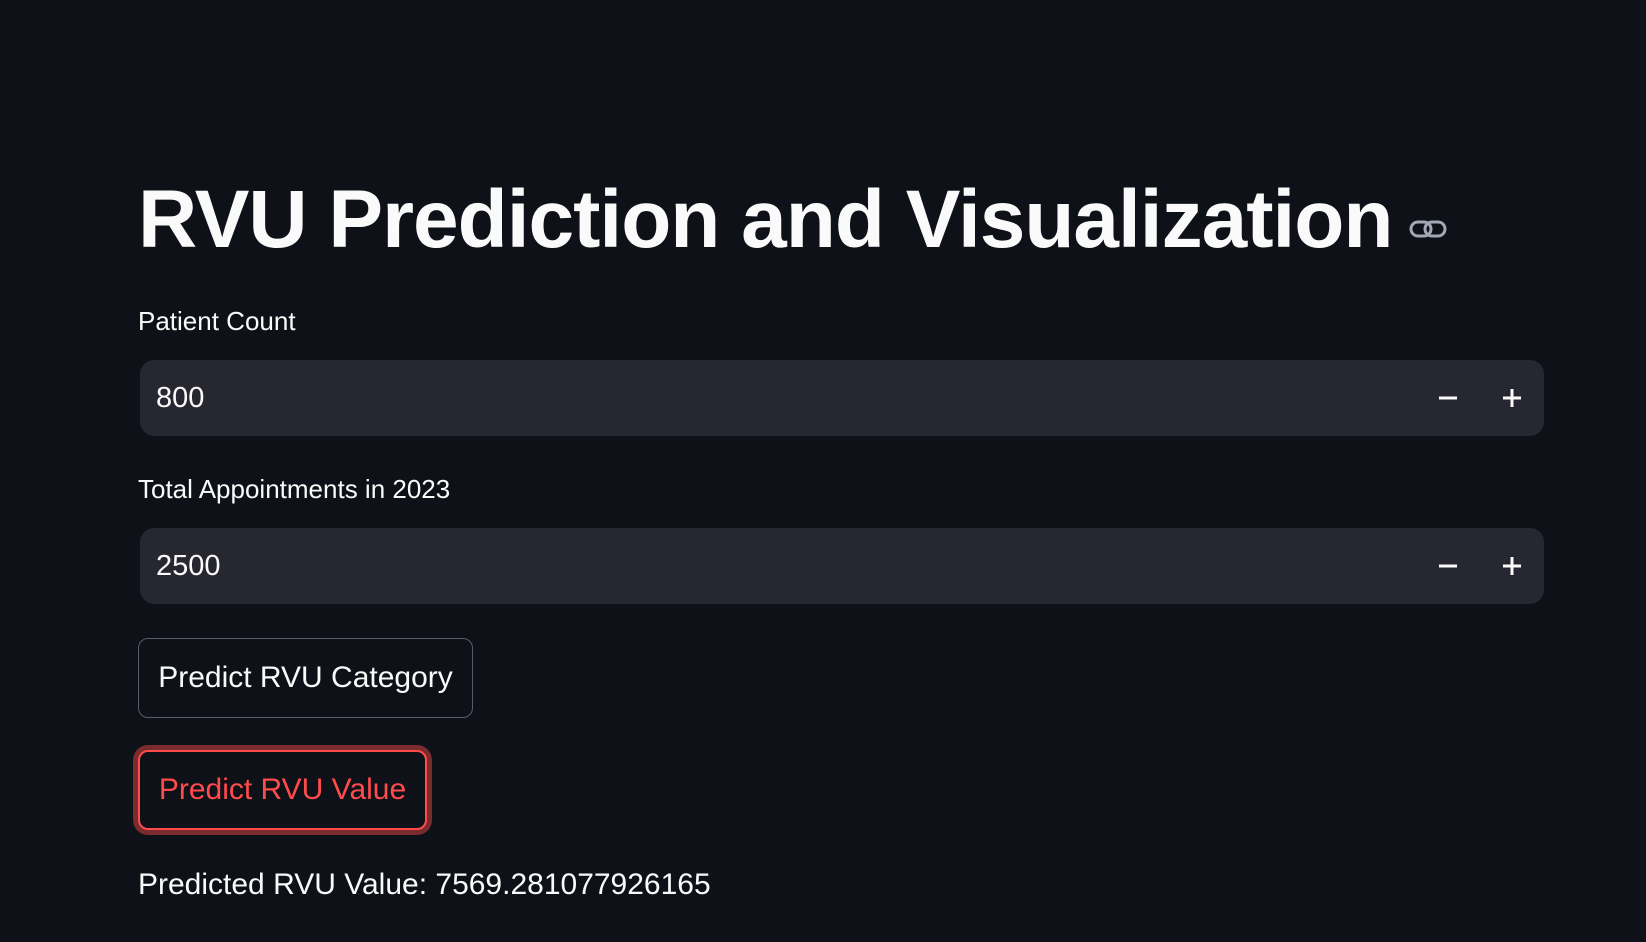 Image resolution: width=1646 pixels, height=942 pixels. I want to click on patient-count-input, so click(842, 398).